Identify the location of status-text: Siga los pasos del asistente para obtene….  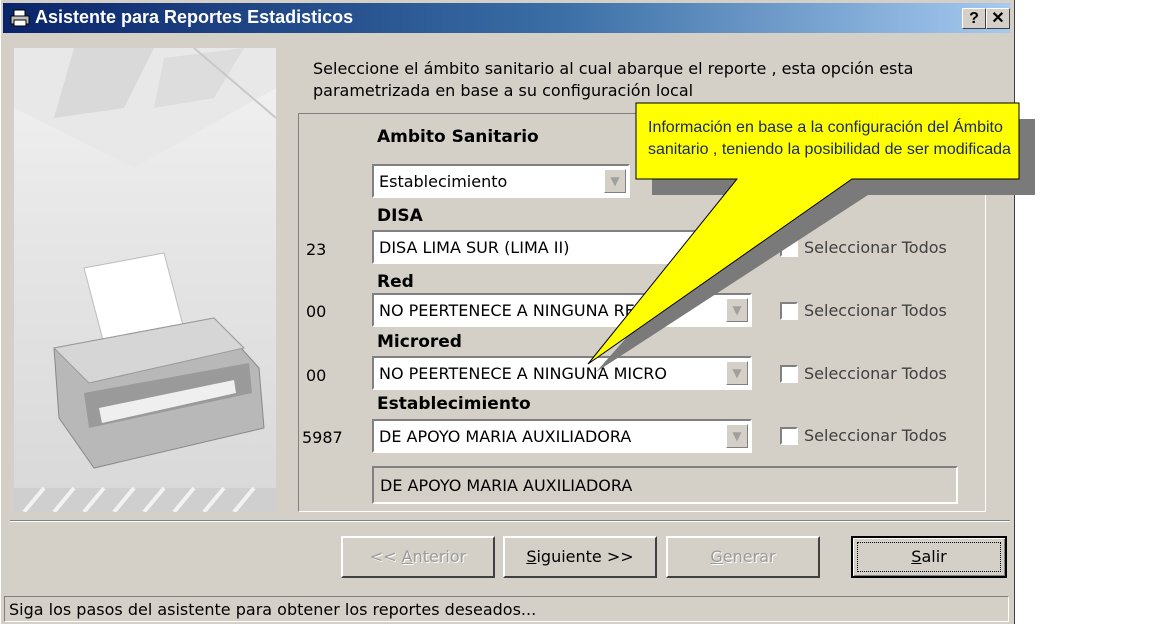
(273, 609).